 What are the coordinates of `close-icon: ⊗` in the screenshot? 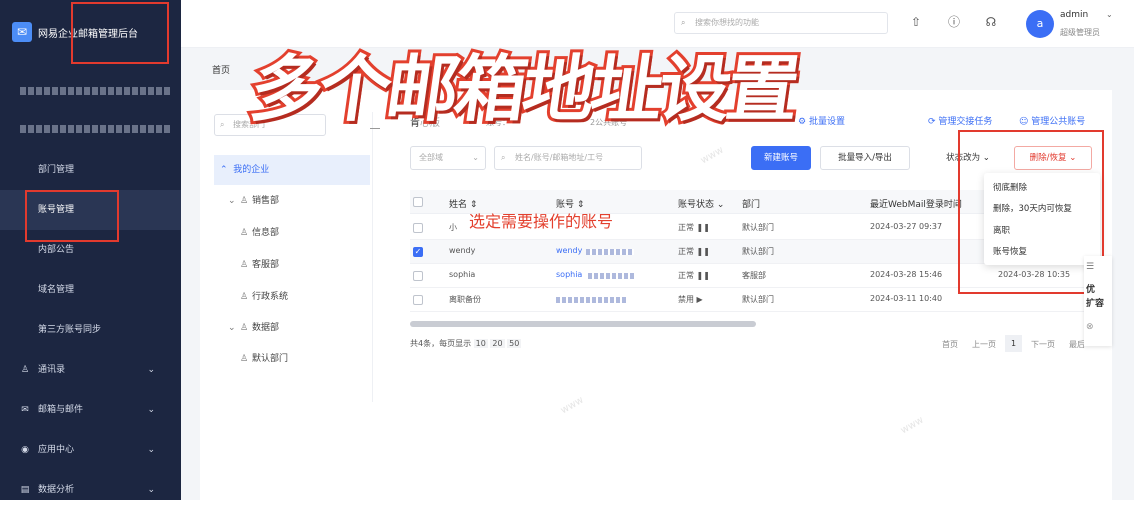 It's located at (1090, 327).